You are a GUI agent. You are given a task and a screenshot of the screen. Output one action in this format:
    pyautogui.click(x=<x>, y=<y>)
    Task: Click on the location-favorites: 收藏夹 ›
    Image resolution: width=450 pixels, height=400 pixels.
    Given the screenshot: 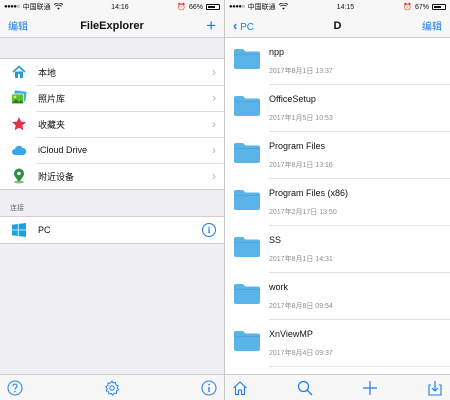 What is the action you would take?
    pyautogui.click(x=112, y=124)
    